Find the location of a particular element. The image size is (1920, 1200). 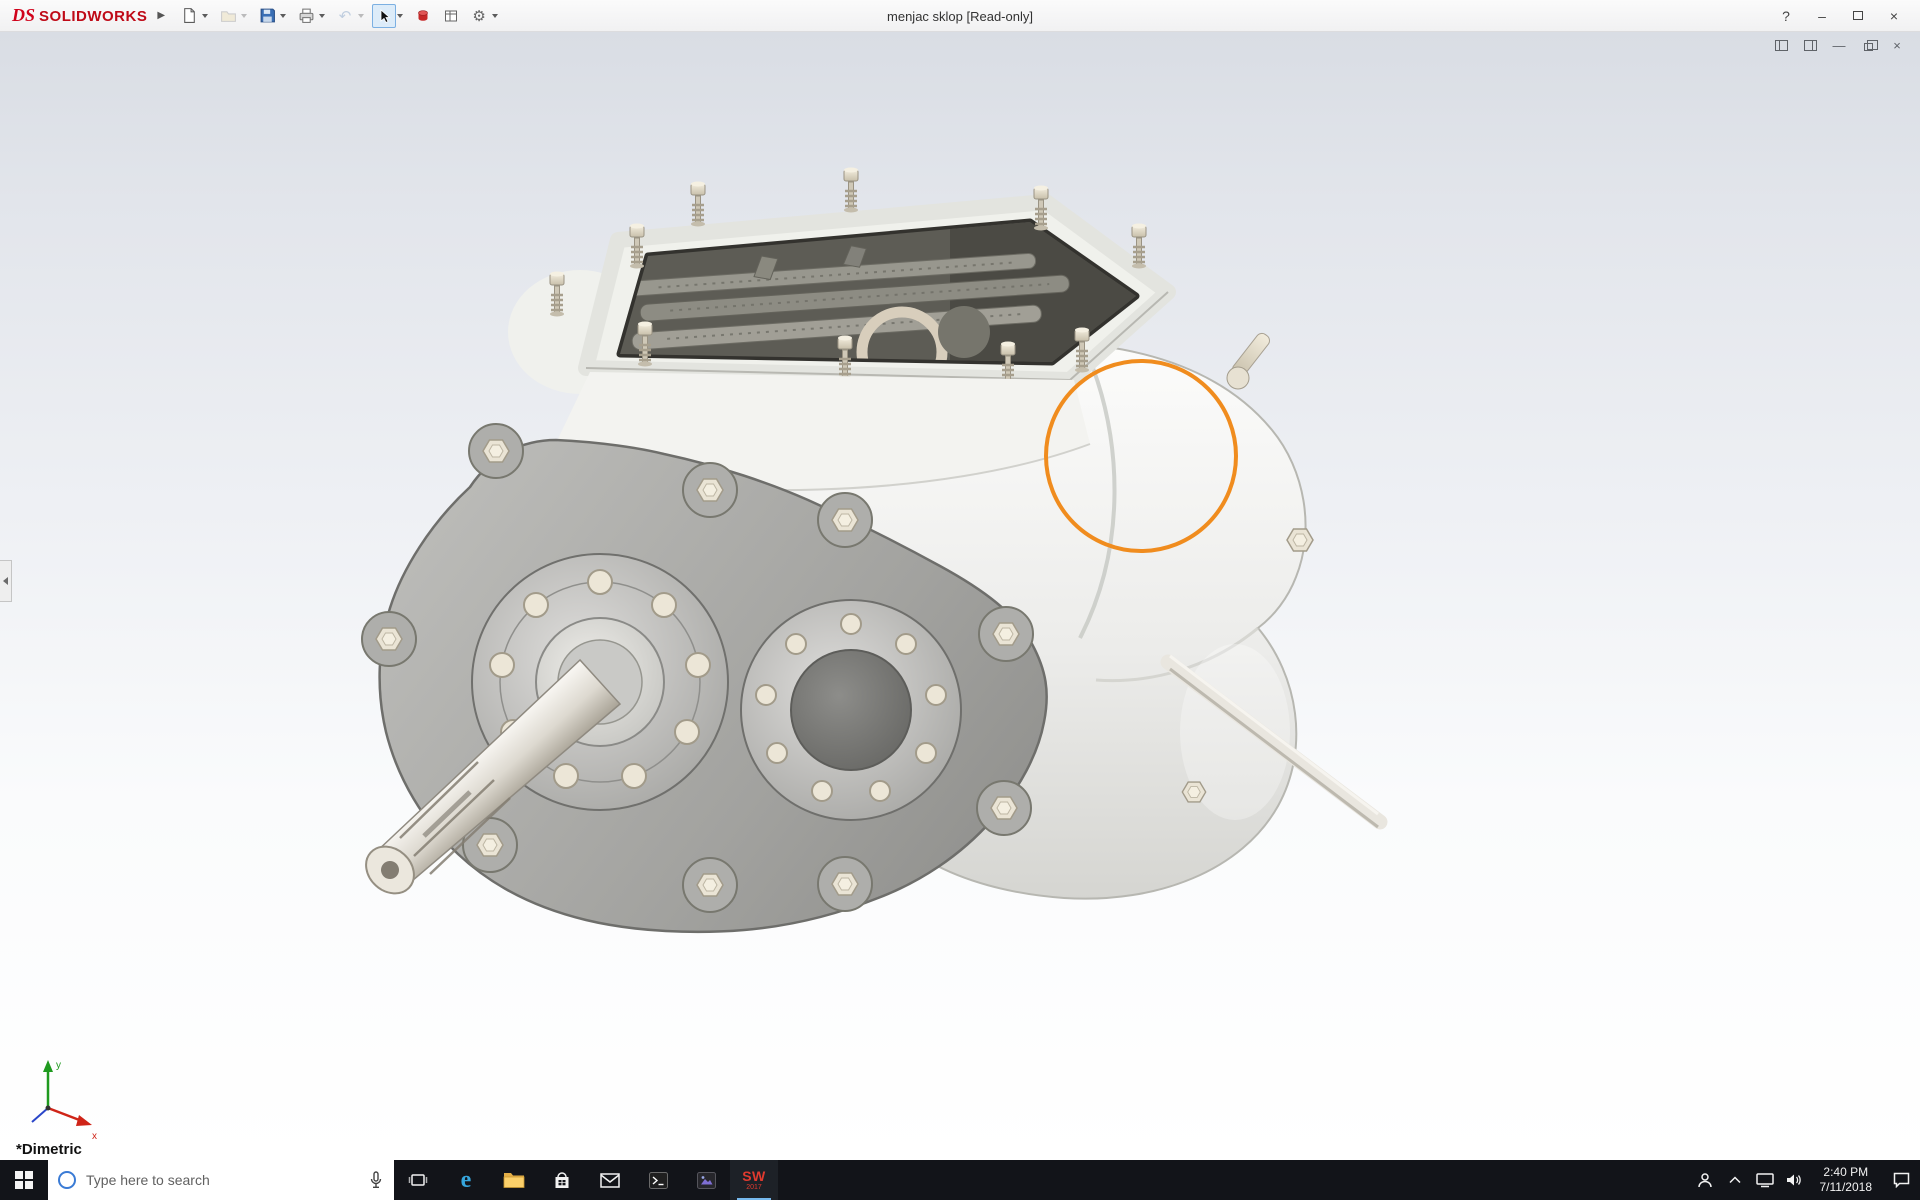

document-window-controls: — × is located at coordinates (1839, 45).